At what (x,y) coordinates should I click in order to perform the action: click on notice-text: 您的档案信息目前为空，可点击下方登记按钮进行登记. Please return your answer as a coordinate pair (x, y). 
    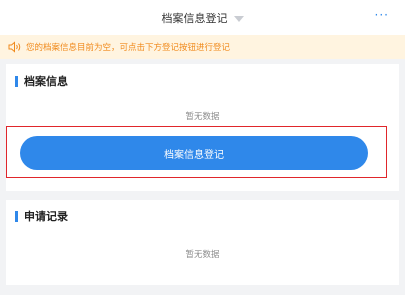
    Looking at the image, I should click on (128, 48).